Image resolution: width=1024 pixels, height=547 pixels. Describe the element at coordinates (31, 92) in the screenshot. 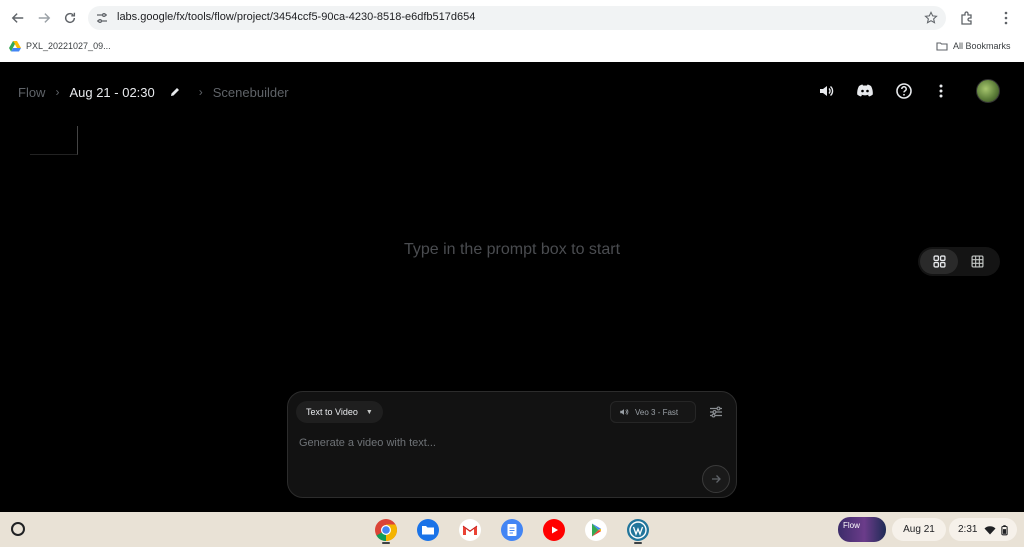

I see `breadcrumb-flow: Flow` at that location.